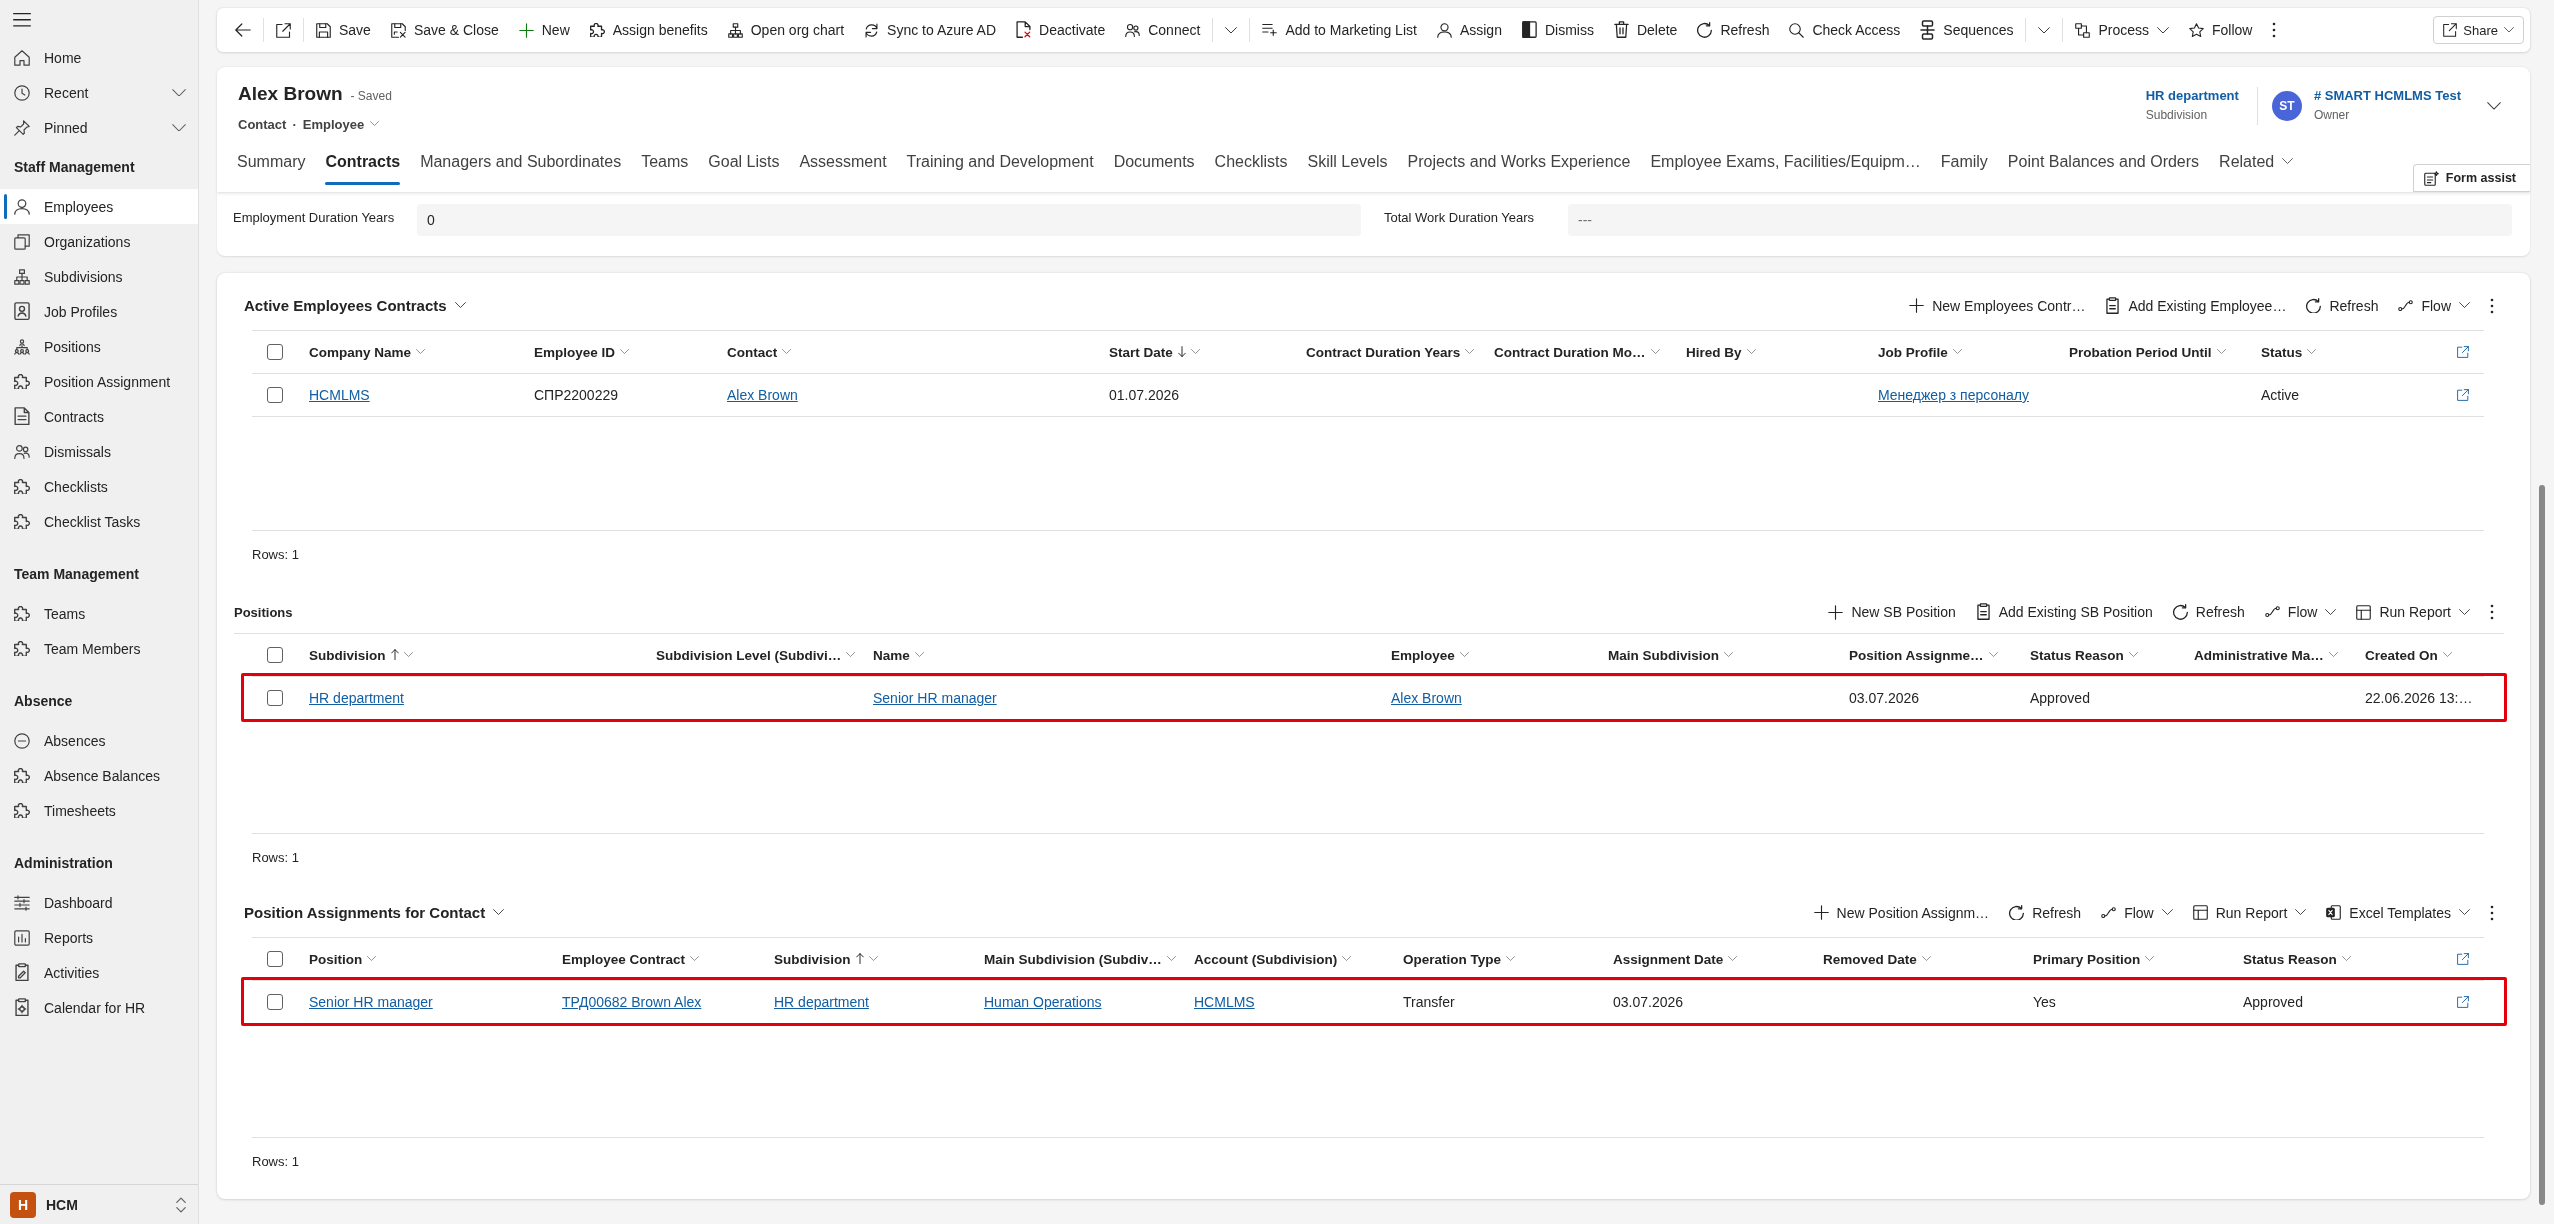  What do you see at coordinates (343, 30) in the screenshot?
I see `save-button: Save` at bounding box center [343, 30].